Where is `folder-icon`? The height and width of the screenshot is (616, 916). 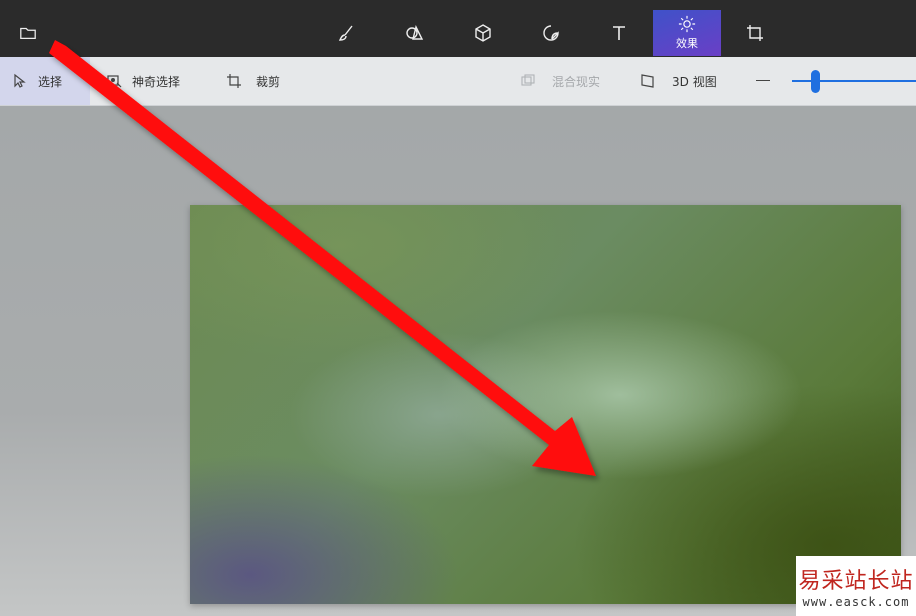 folder-icon is located at coordinates (28, 33).